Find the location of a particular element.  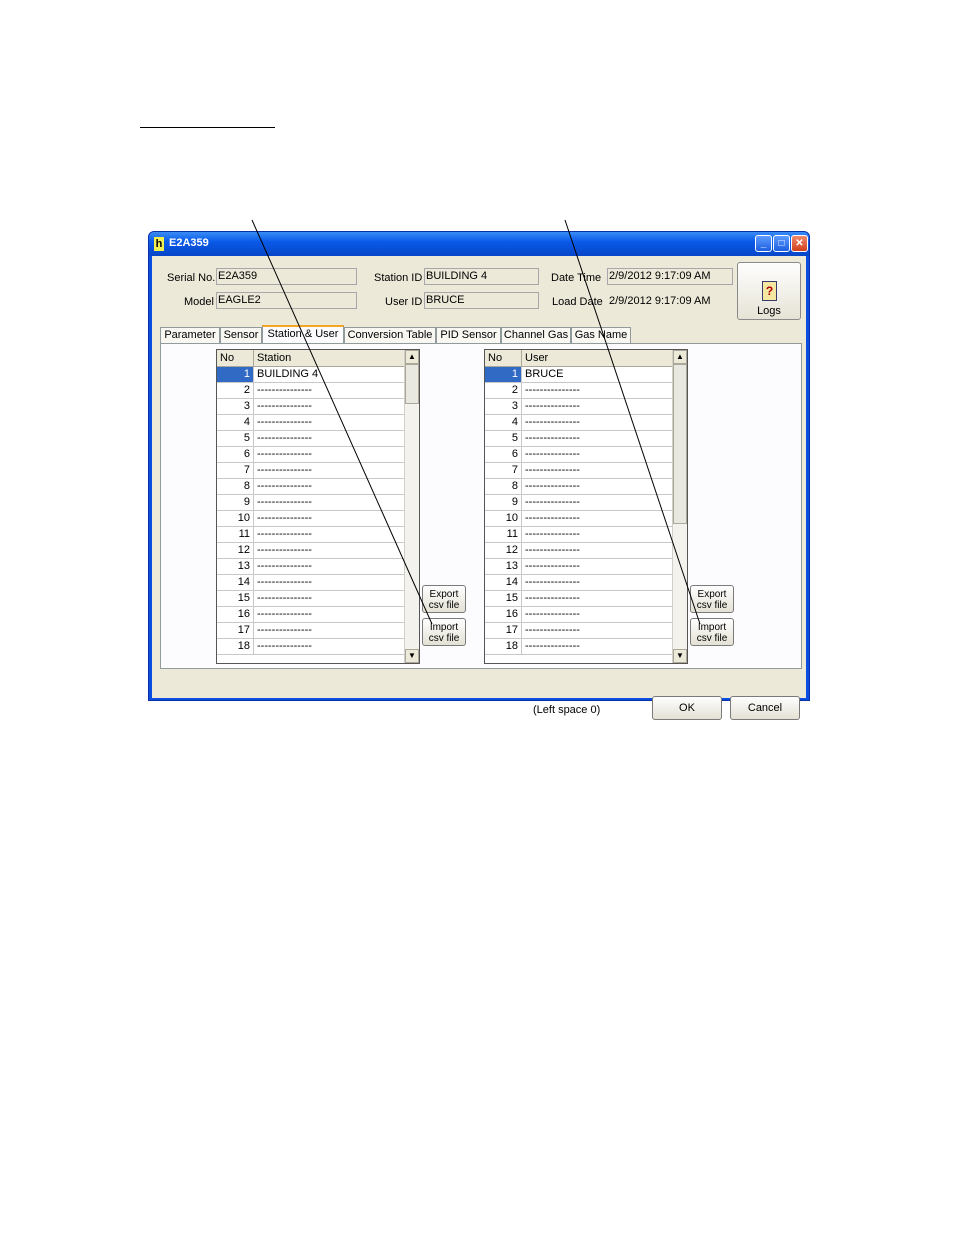

tab-station-user: Station & User is located at coordinates (303, 335).